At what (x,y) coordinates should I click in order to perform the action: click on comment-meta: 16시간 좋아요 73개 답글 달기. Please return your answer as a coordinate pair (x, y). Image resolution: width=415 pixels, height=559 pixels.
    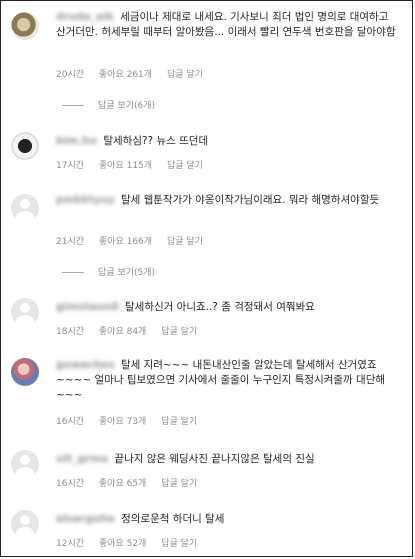
    Looking at the image, I should click on (132, 420).